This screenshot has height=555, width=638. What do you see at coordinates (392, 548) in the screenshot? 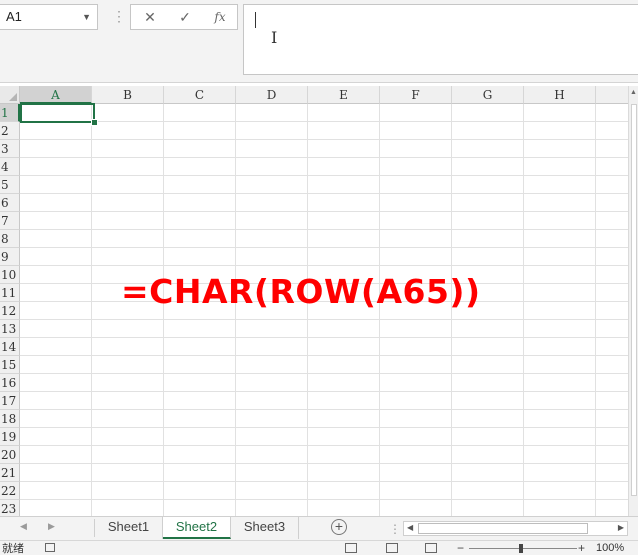
I see `page-layout-view-icon` at bounding box center [392, 548].